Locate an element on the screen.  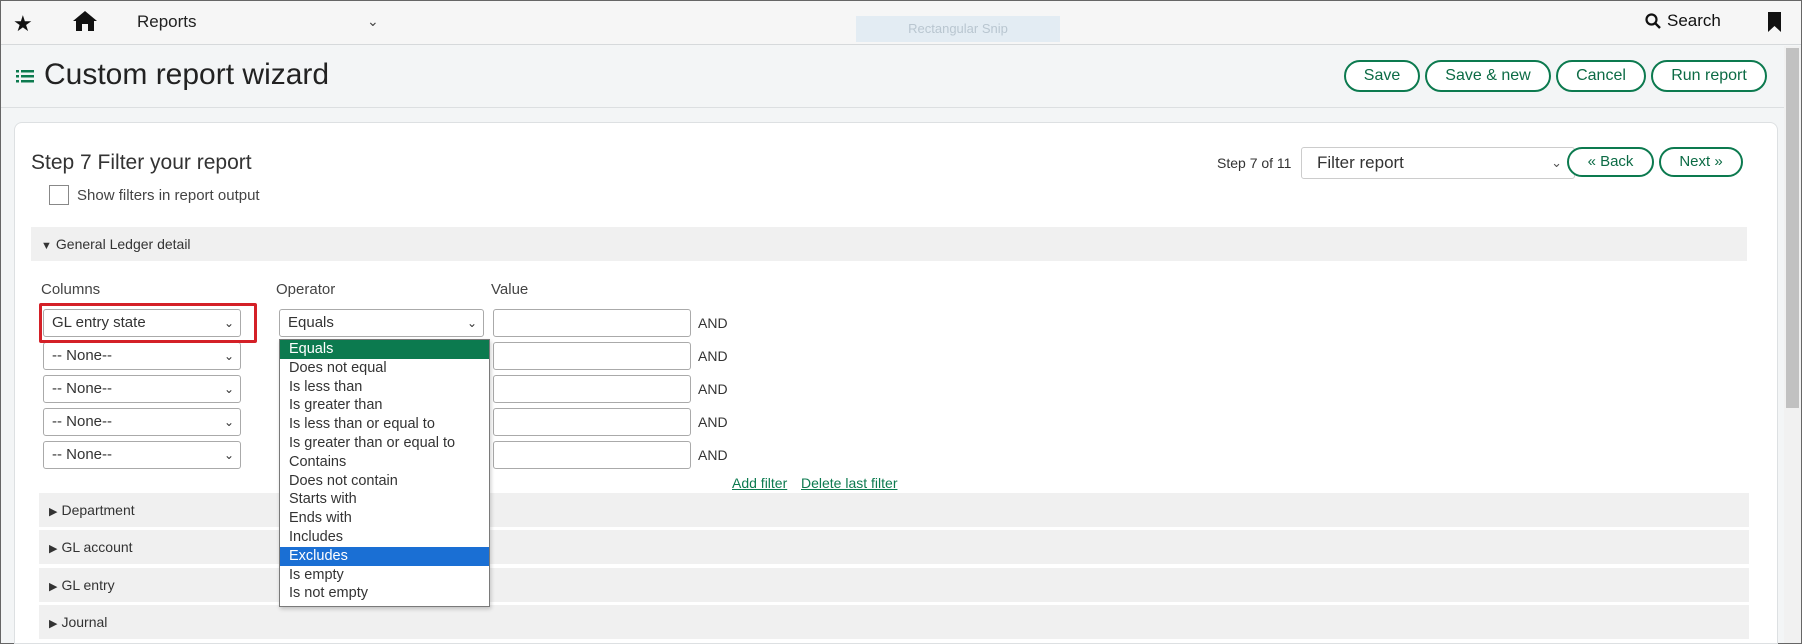
rectangular-snip-overlay: Rectangular Snip is located at coordinates (958, 29).